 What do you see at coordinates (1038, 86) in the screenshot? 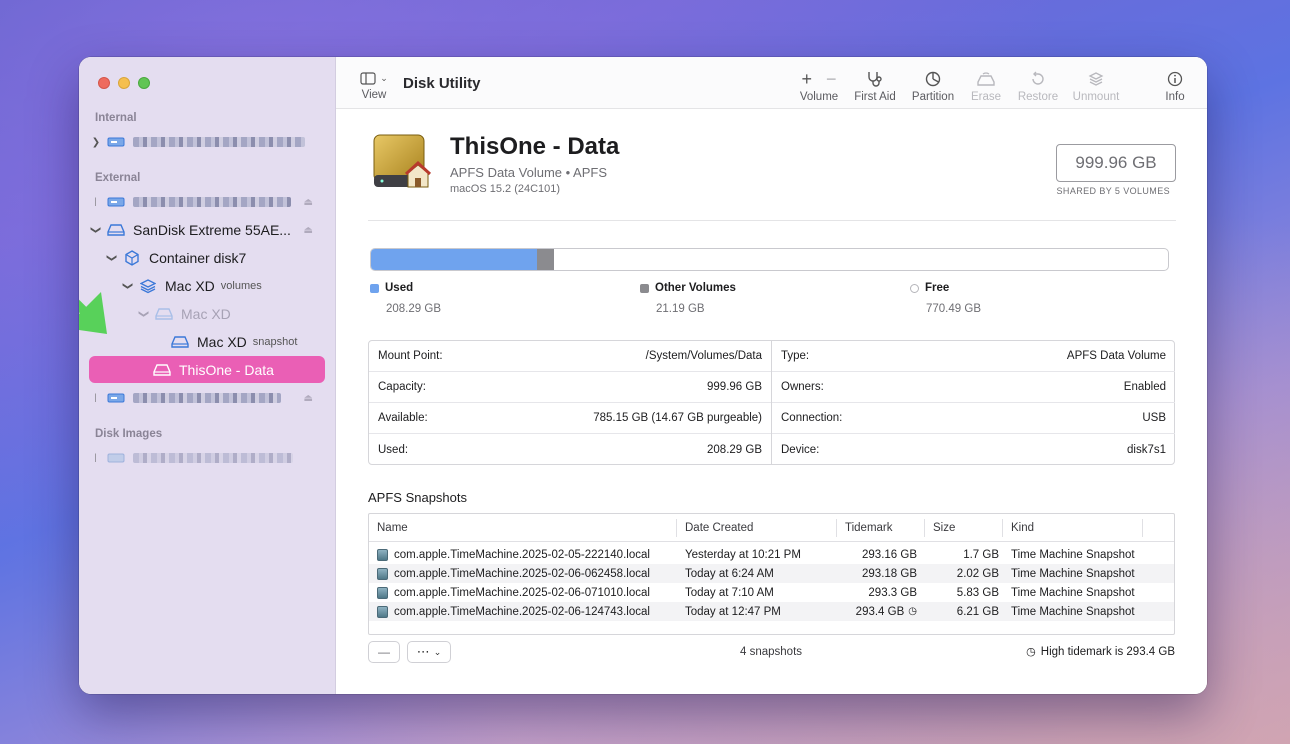
I see `restore-button: Restore` at bounding box center [1038, 86].